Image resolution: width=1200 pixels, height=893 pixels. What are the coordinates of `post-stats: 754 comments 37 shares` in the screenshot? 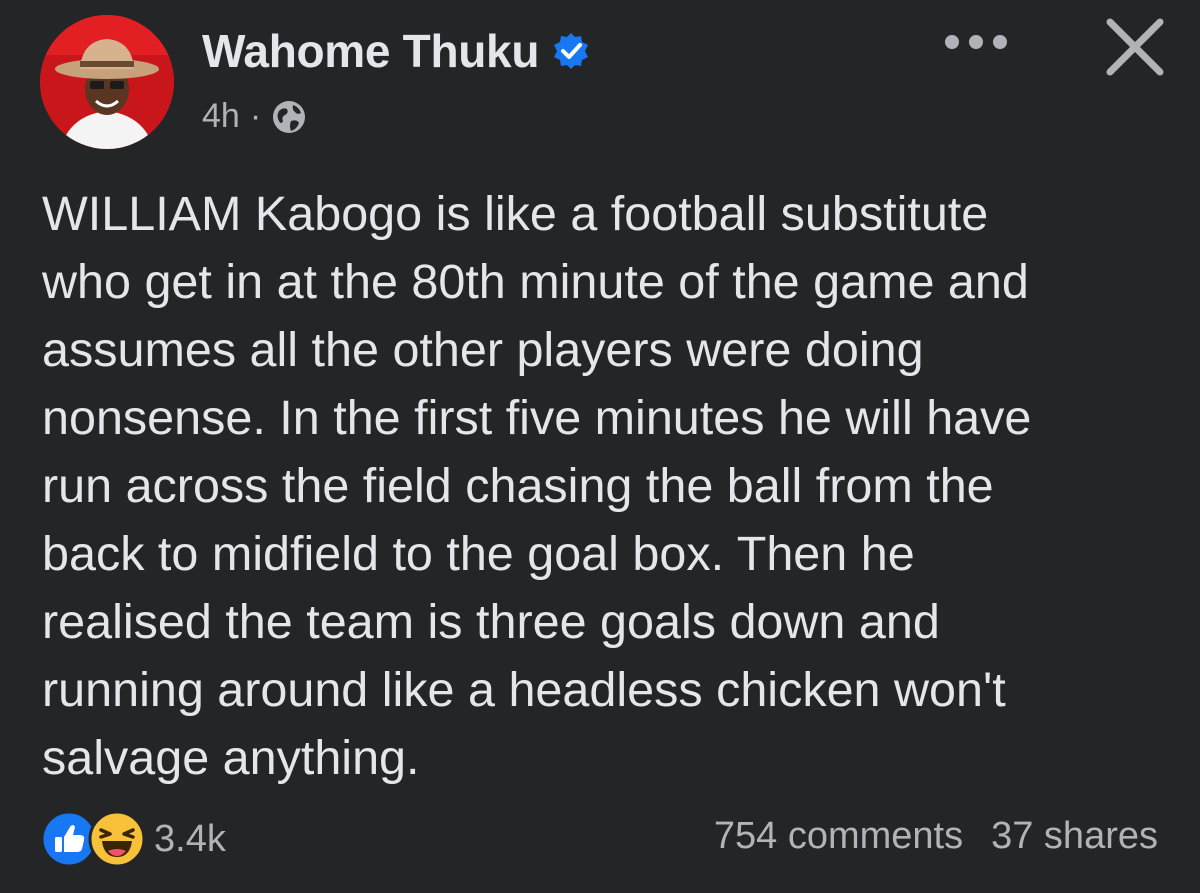 It's located at (936, 836).